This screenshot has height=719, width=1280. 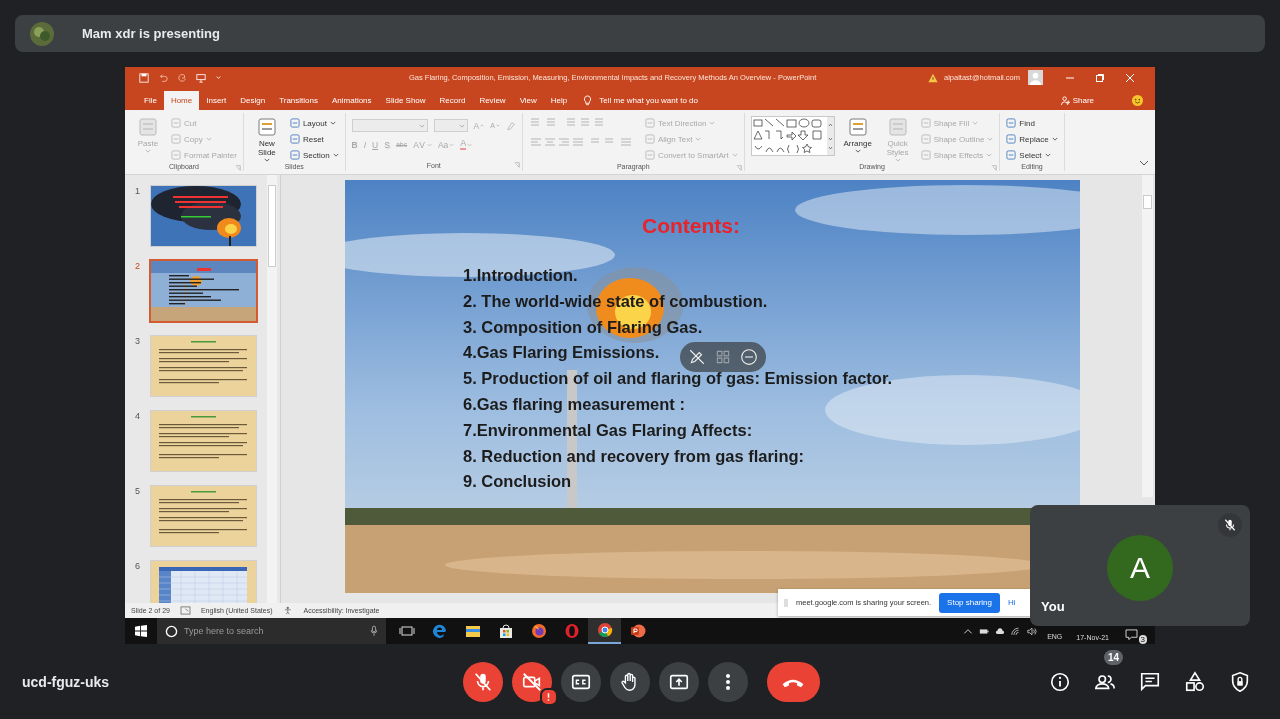 I want to click on slide-number: 5, so click(x=137, y=490).